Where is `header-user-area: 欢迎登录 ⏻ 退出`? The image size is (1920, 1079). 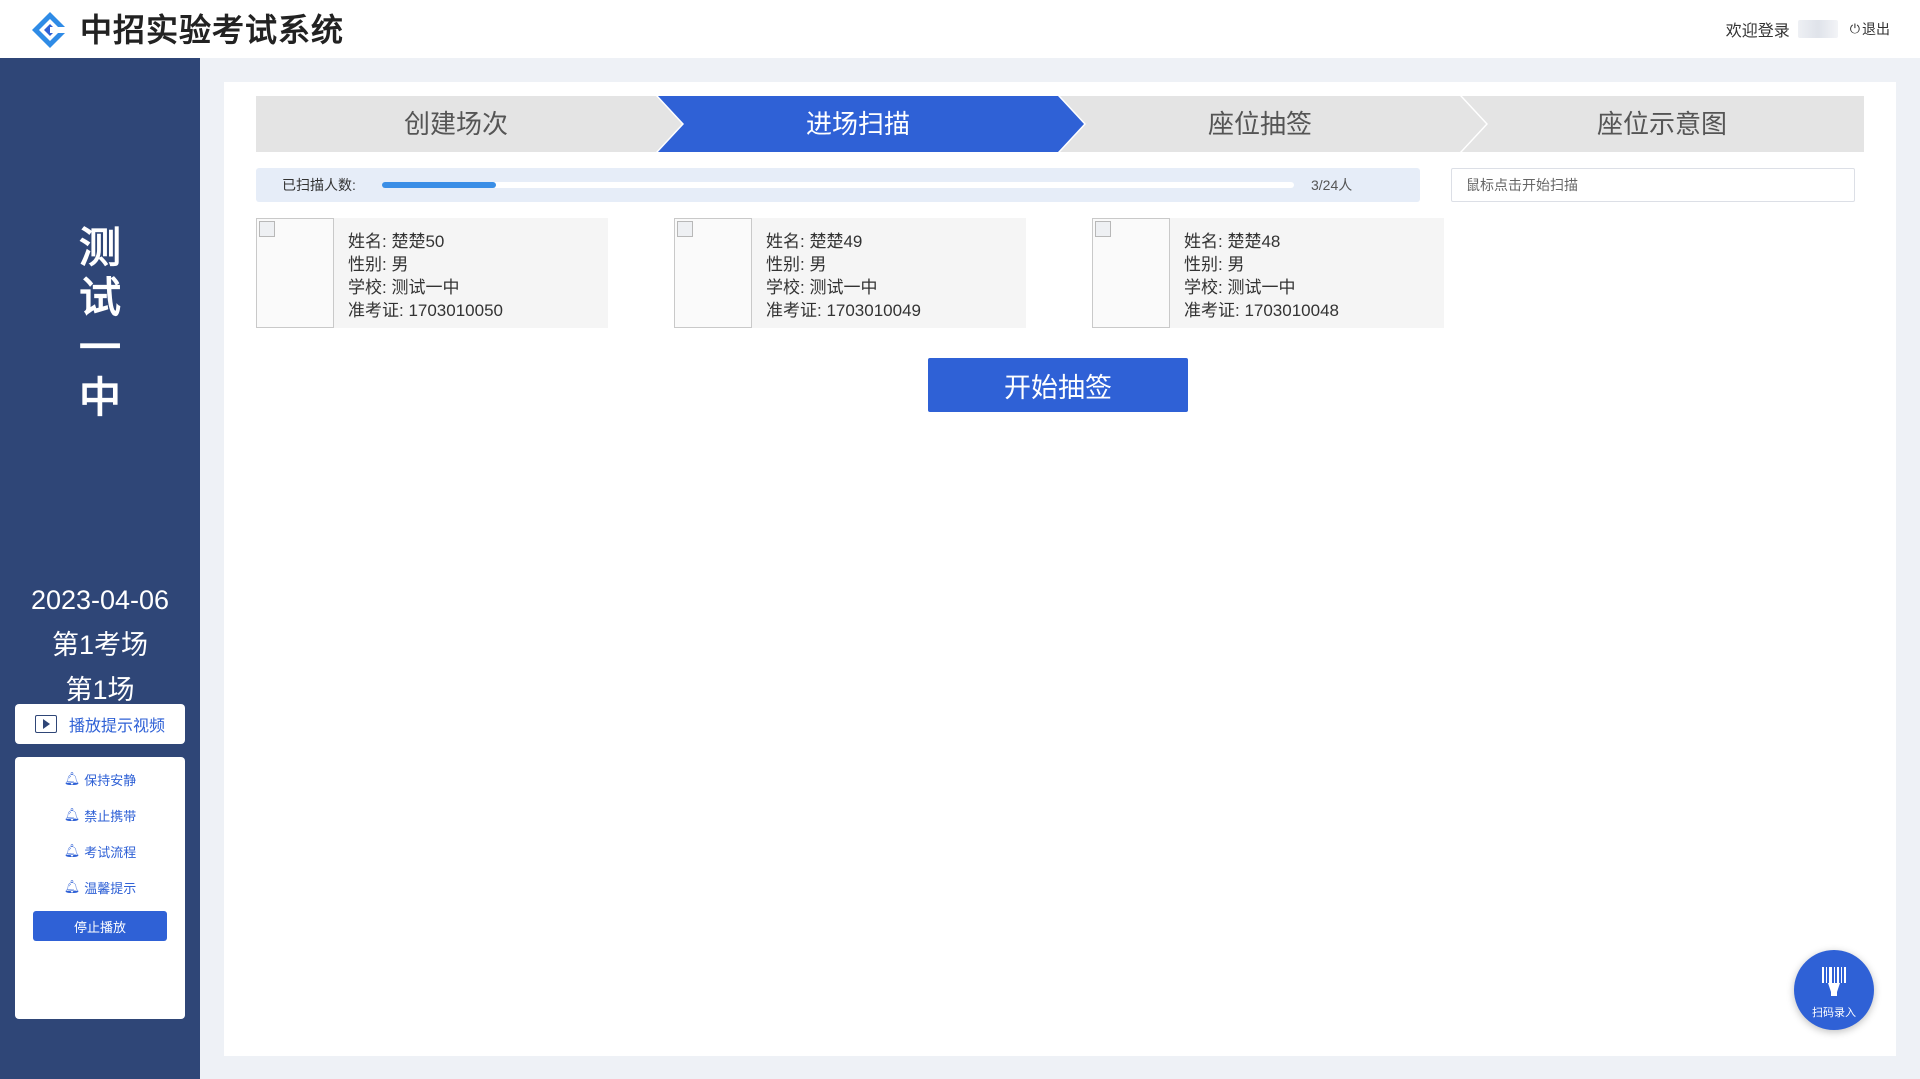
header-user-area: 欢迎登录 ⏻ 退出 is located at coordinates (1808, 29).